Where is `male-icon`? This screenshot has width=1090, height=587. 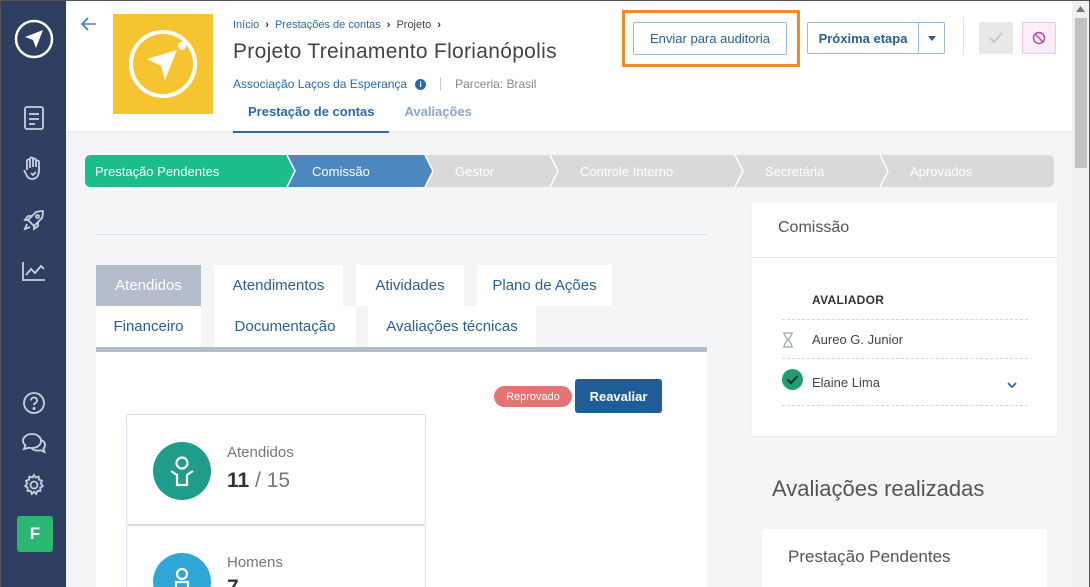 male-icon is located at coordinates (182, 570).